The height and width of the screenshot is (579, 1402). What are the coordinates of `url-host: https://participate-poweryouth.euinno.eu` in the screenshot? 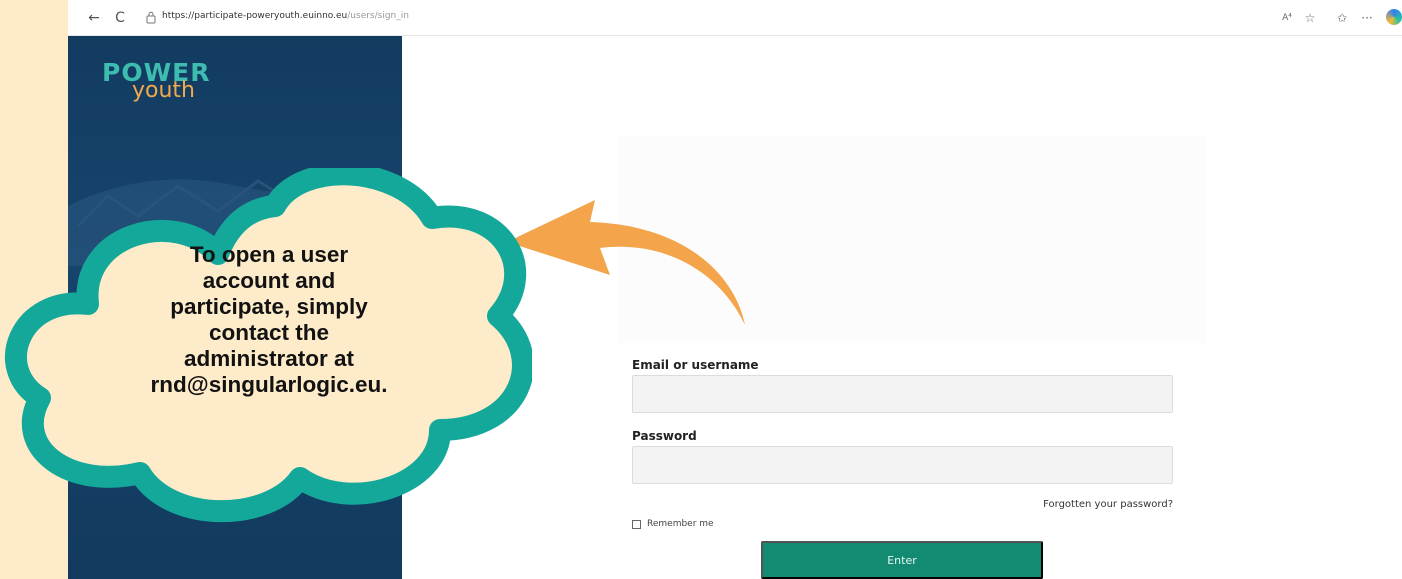 It's located at (255, 16).